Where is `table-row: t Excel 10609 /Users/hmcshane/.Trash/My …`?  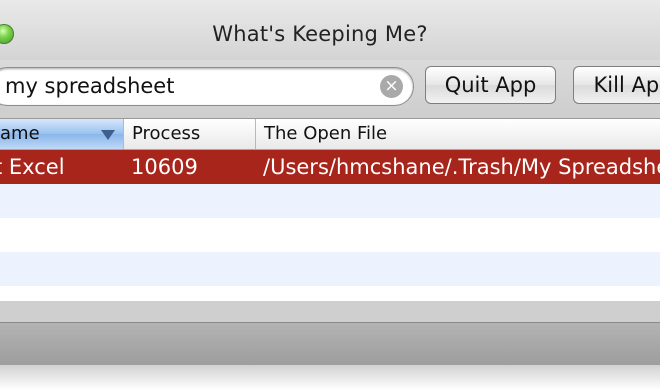
table-row: t Excel 10609 /Users/hmcshane/.Trash/My … is located at coordinates (330, 167).